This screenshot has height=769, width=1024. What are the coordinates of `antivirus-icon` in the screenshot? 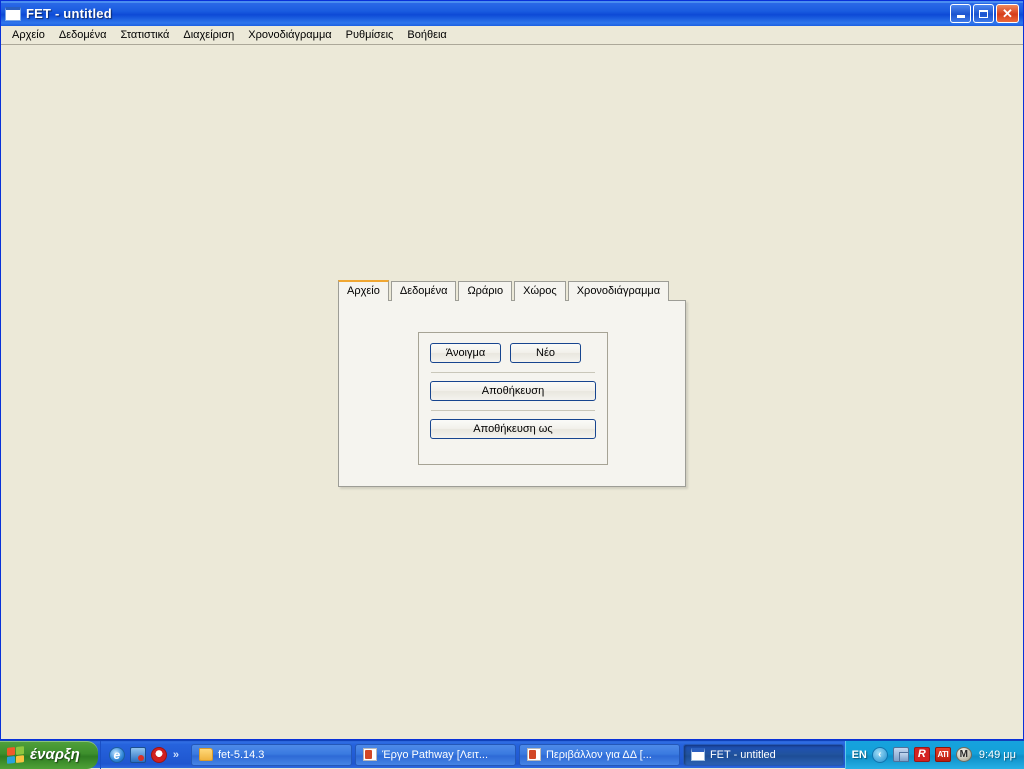 It's located at (159, 755).